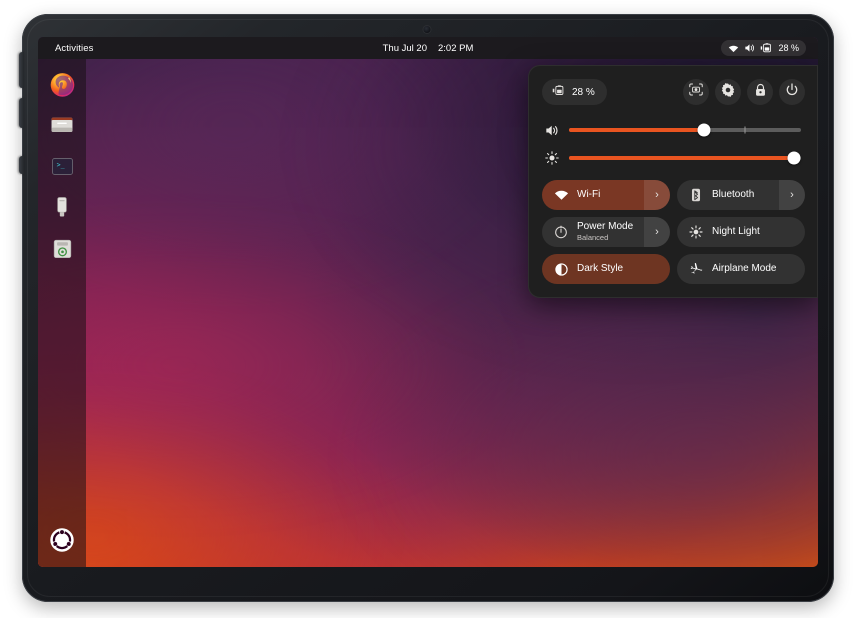 This screenshot has height=618, width=853. What do you see at coordinates (62, 313) in the screenshot?
I see `dock: >_` at bounding box center [62, 313].